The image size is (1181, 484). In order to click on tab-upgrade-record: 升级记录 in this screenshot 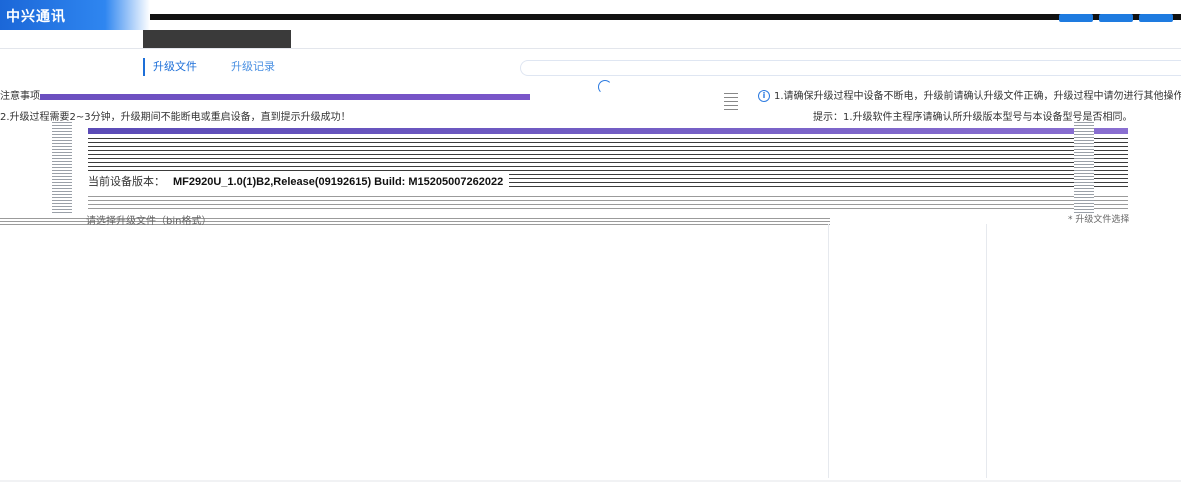, I will do `click(253, 67)`.